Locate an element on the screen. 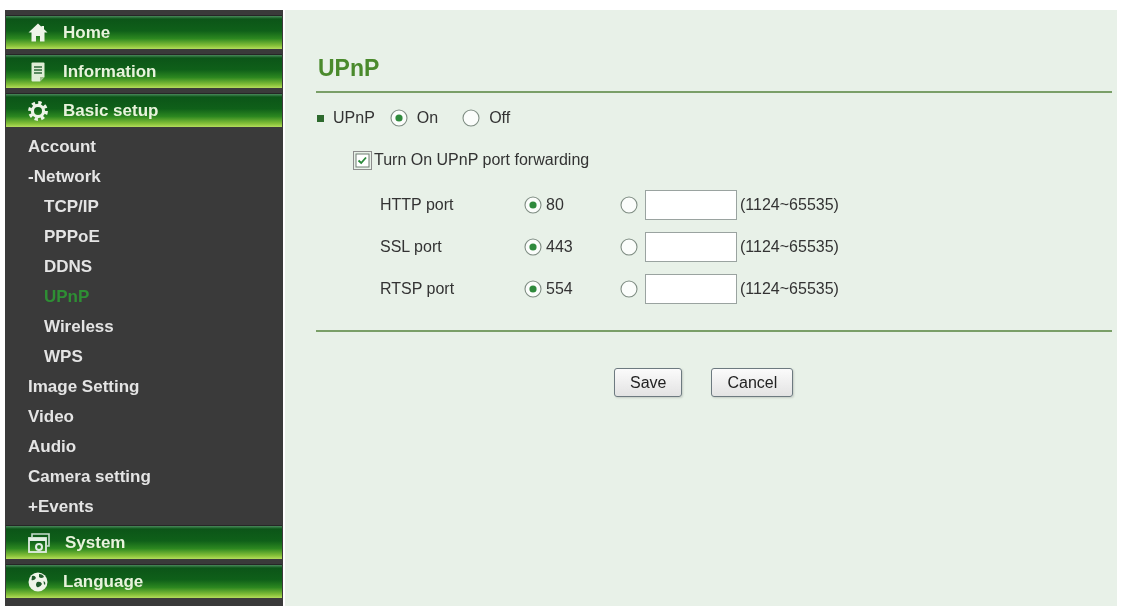 This screenshot has width=1123, height=612. port-value: 554 is located at coordinates (559, 289).